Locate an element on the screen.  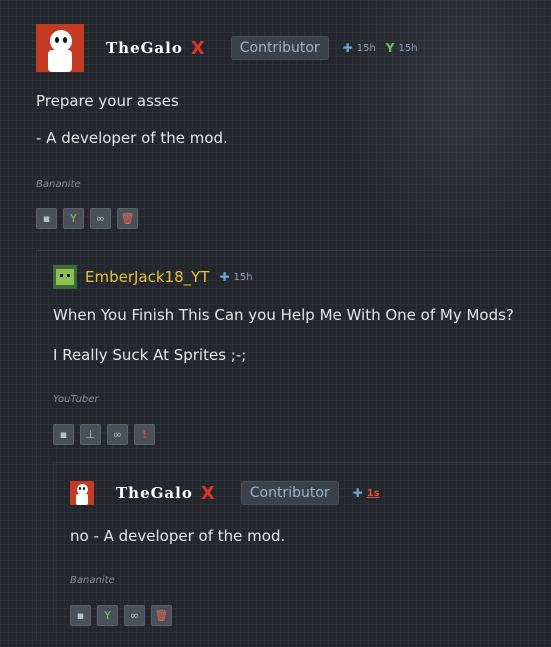
comment-line: Prepare your asses is located at coordinates (107, 101).